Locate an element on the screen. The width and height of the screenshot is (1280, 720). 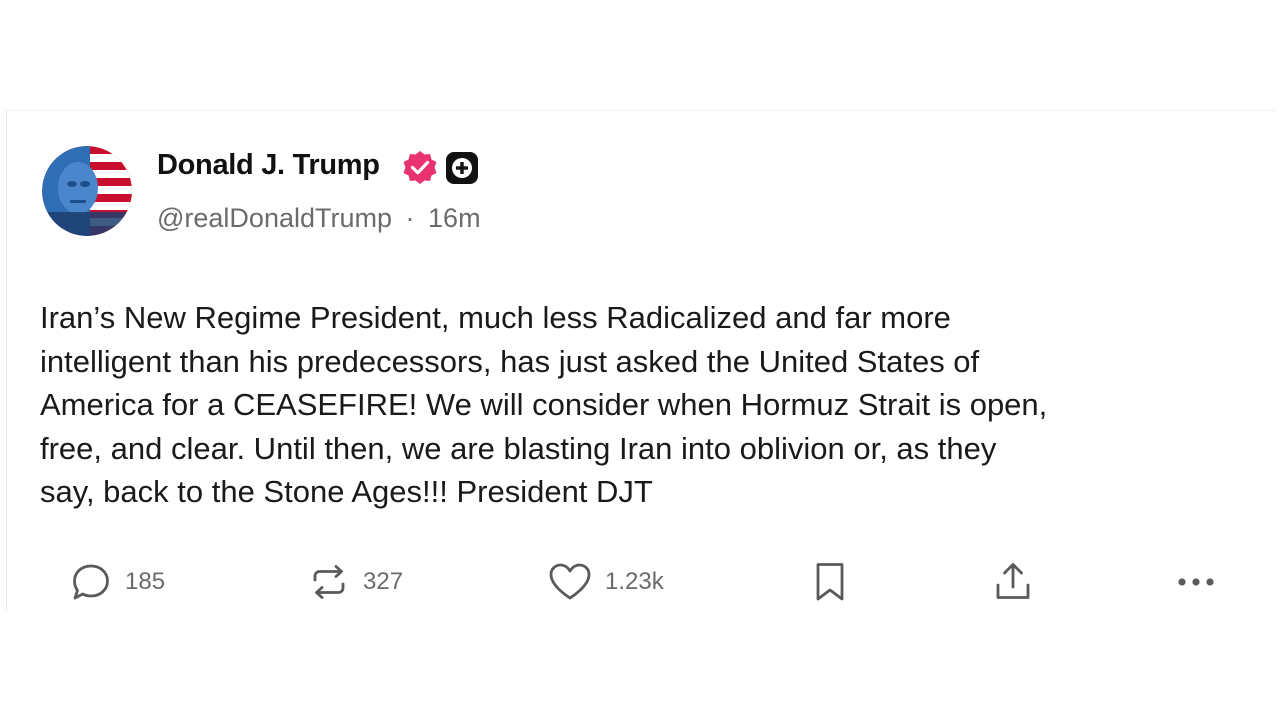
flag-portrait-avatar-icon is located at coordinates (87, 191).